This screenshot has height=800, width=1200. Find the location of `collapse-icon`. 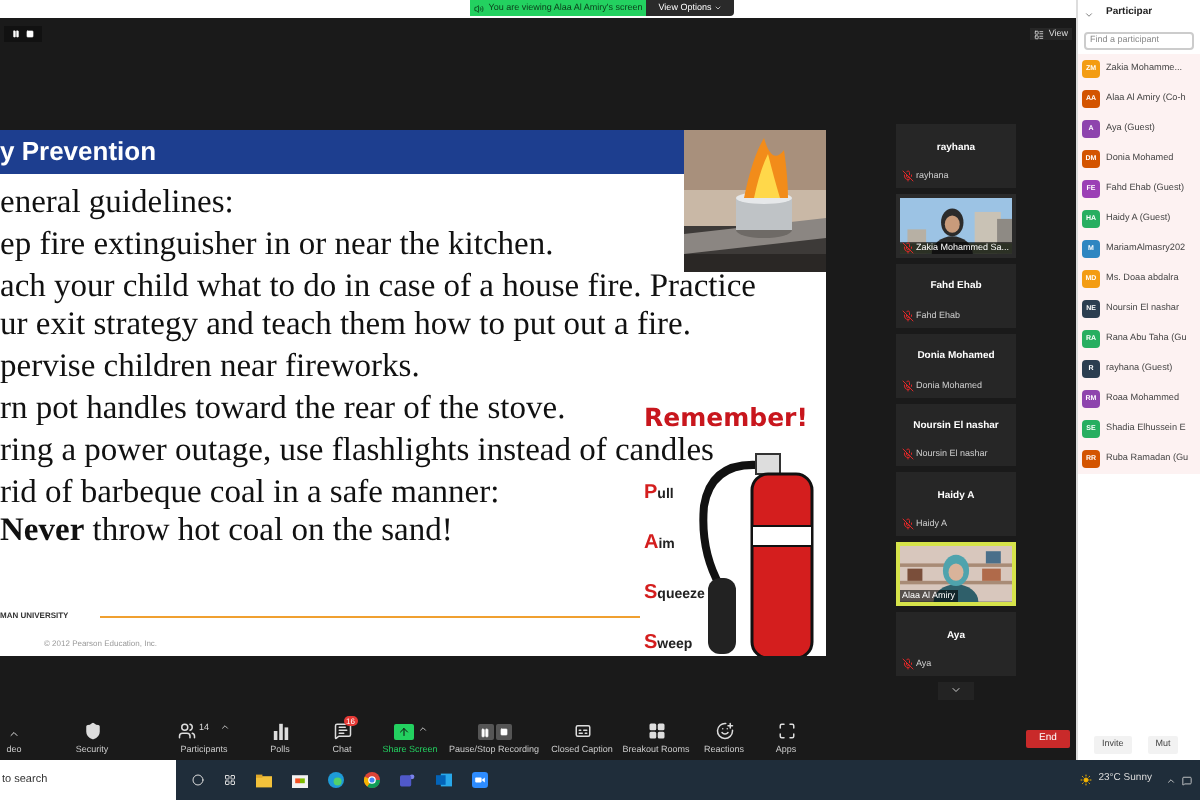

collapse-icon is located at coordinates (1089, 14).